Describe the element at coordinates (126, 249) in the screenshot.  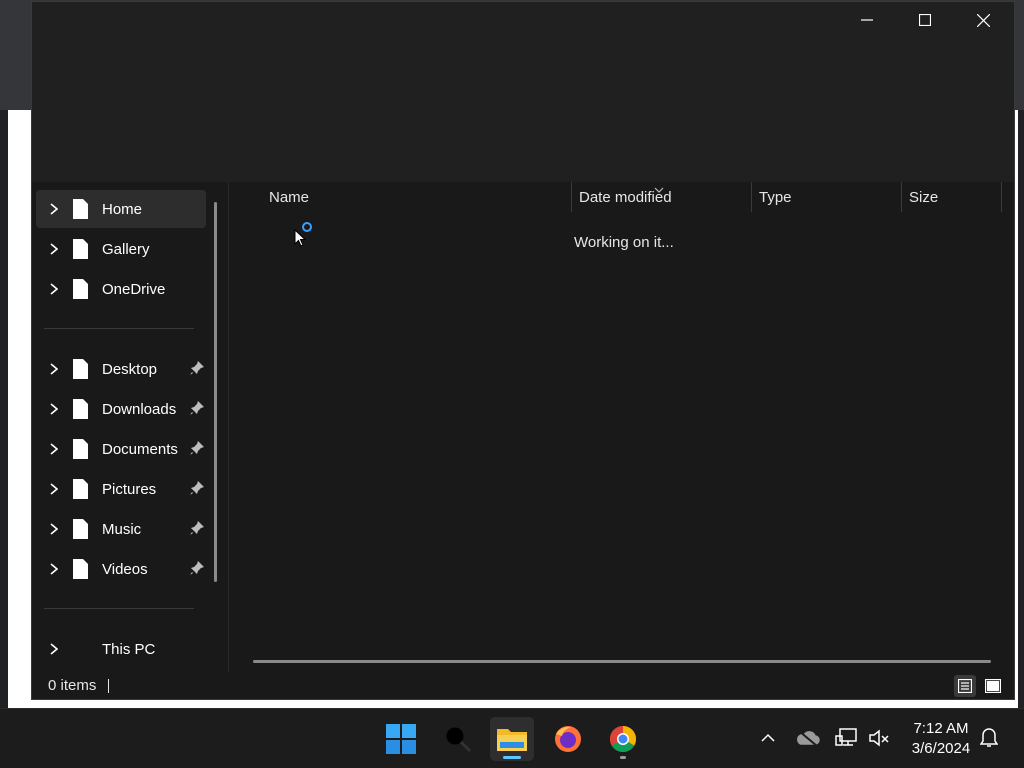
I see `nav-item-label: Gallery` at that location.